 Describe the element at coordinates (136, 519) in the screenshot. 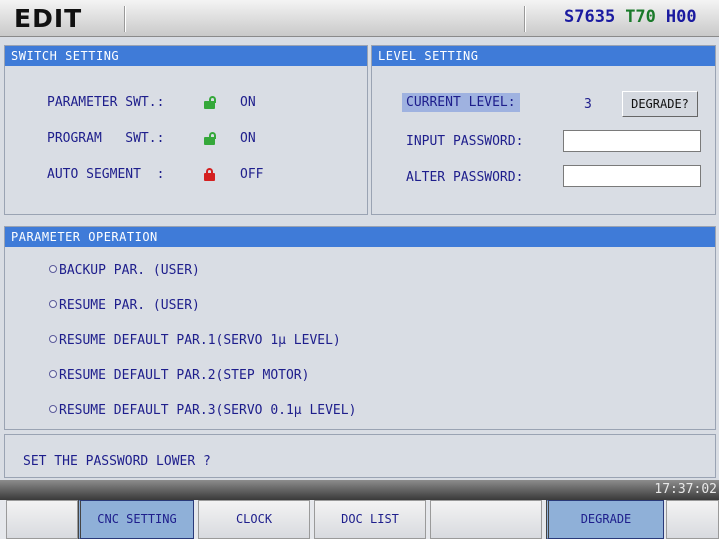

I see `softkey-cnc-setting: CNC SETTING` at that location.